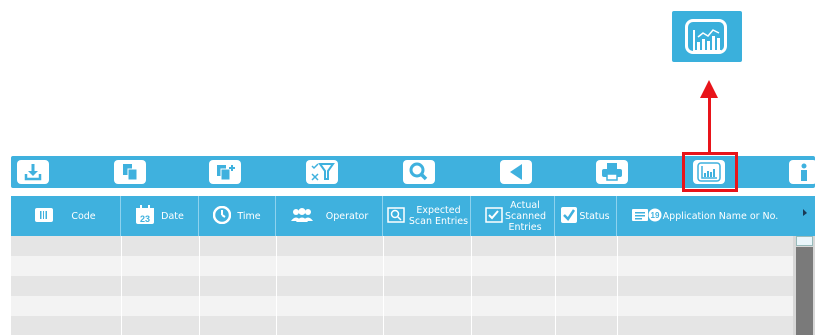 This screenshot has height=335, width=815. Describe the element at coordinates (805, 212) in the screenshot. I see `pointer-arrow-icon` at that location.